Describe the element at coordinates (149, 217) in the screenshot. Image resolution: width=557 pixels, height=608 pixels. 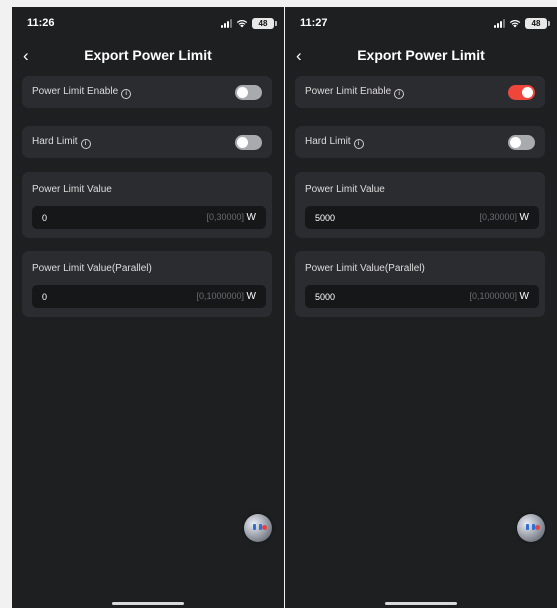
I see `power-limit-value-input: 0 [0,30000] W` at that location.